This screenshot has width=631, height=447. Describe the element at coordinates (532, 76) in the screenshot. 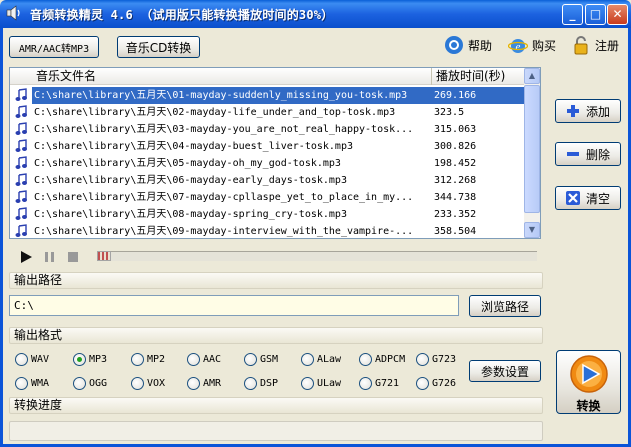

I see `scroll-up-button: ▲` at that location.